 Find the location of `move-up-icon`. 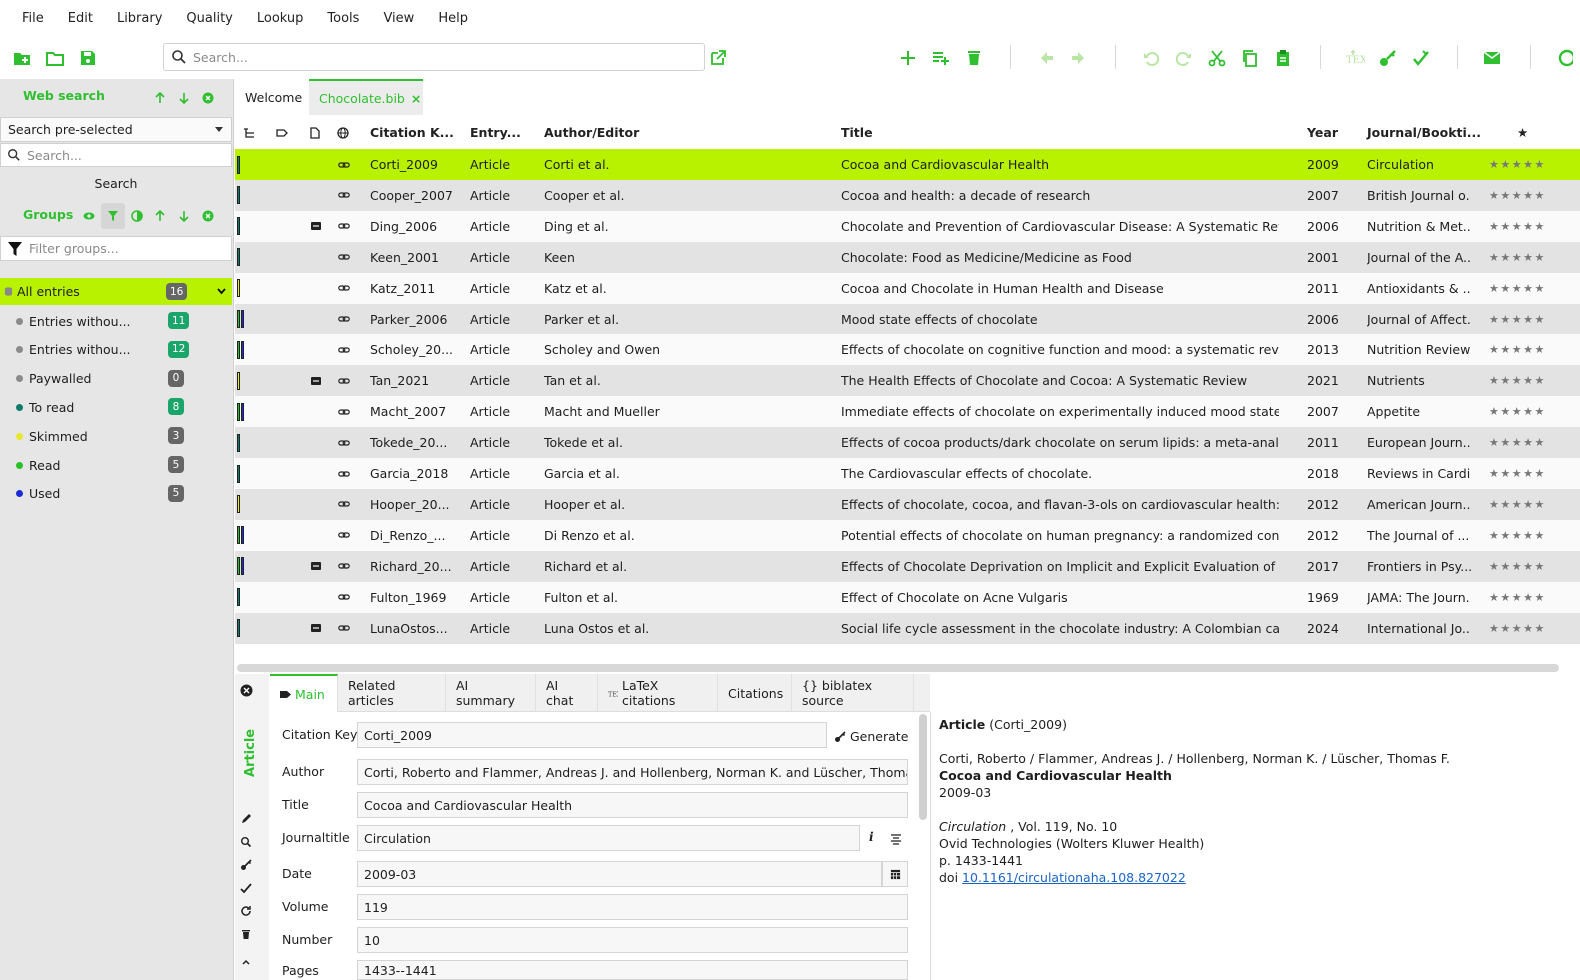

move-up-icon is located at coordinates (160, 98).